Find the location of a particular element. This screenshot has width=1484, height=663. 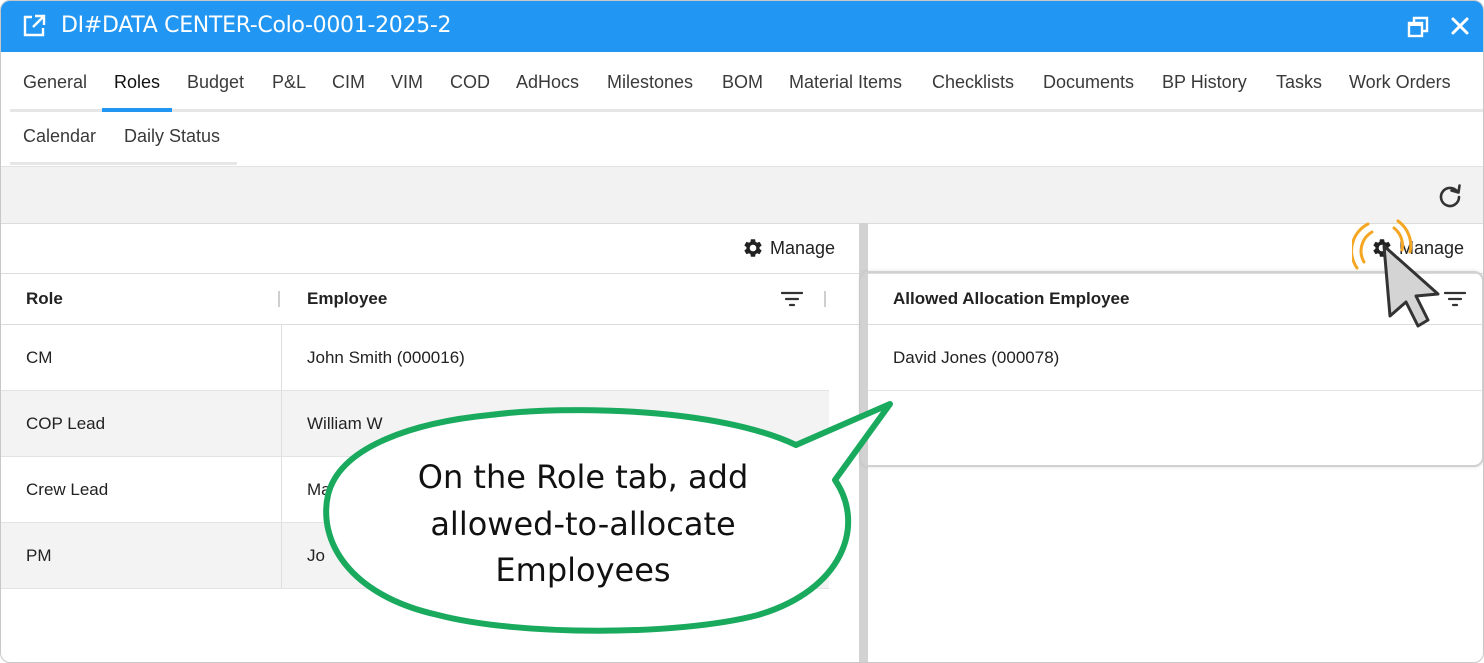

tab-calendar: Calendar is located at coordinates (59, 137).